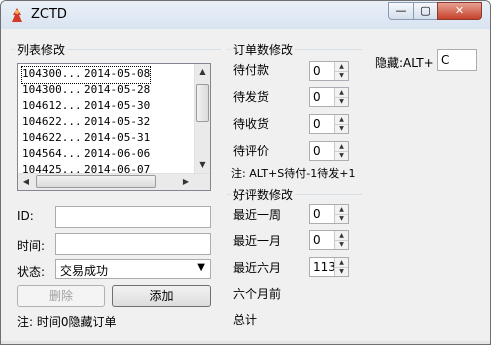  Describe the element at coordinates (329, 124) in the screenshot. I see `pending-receipt-stepper: 0 ▲ ▼` at that location.